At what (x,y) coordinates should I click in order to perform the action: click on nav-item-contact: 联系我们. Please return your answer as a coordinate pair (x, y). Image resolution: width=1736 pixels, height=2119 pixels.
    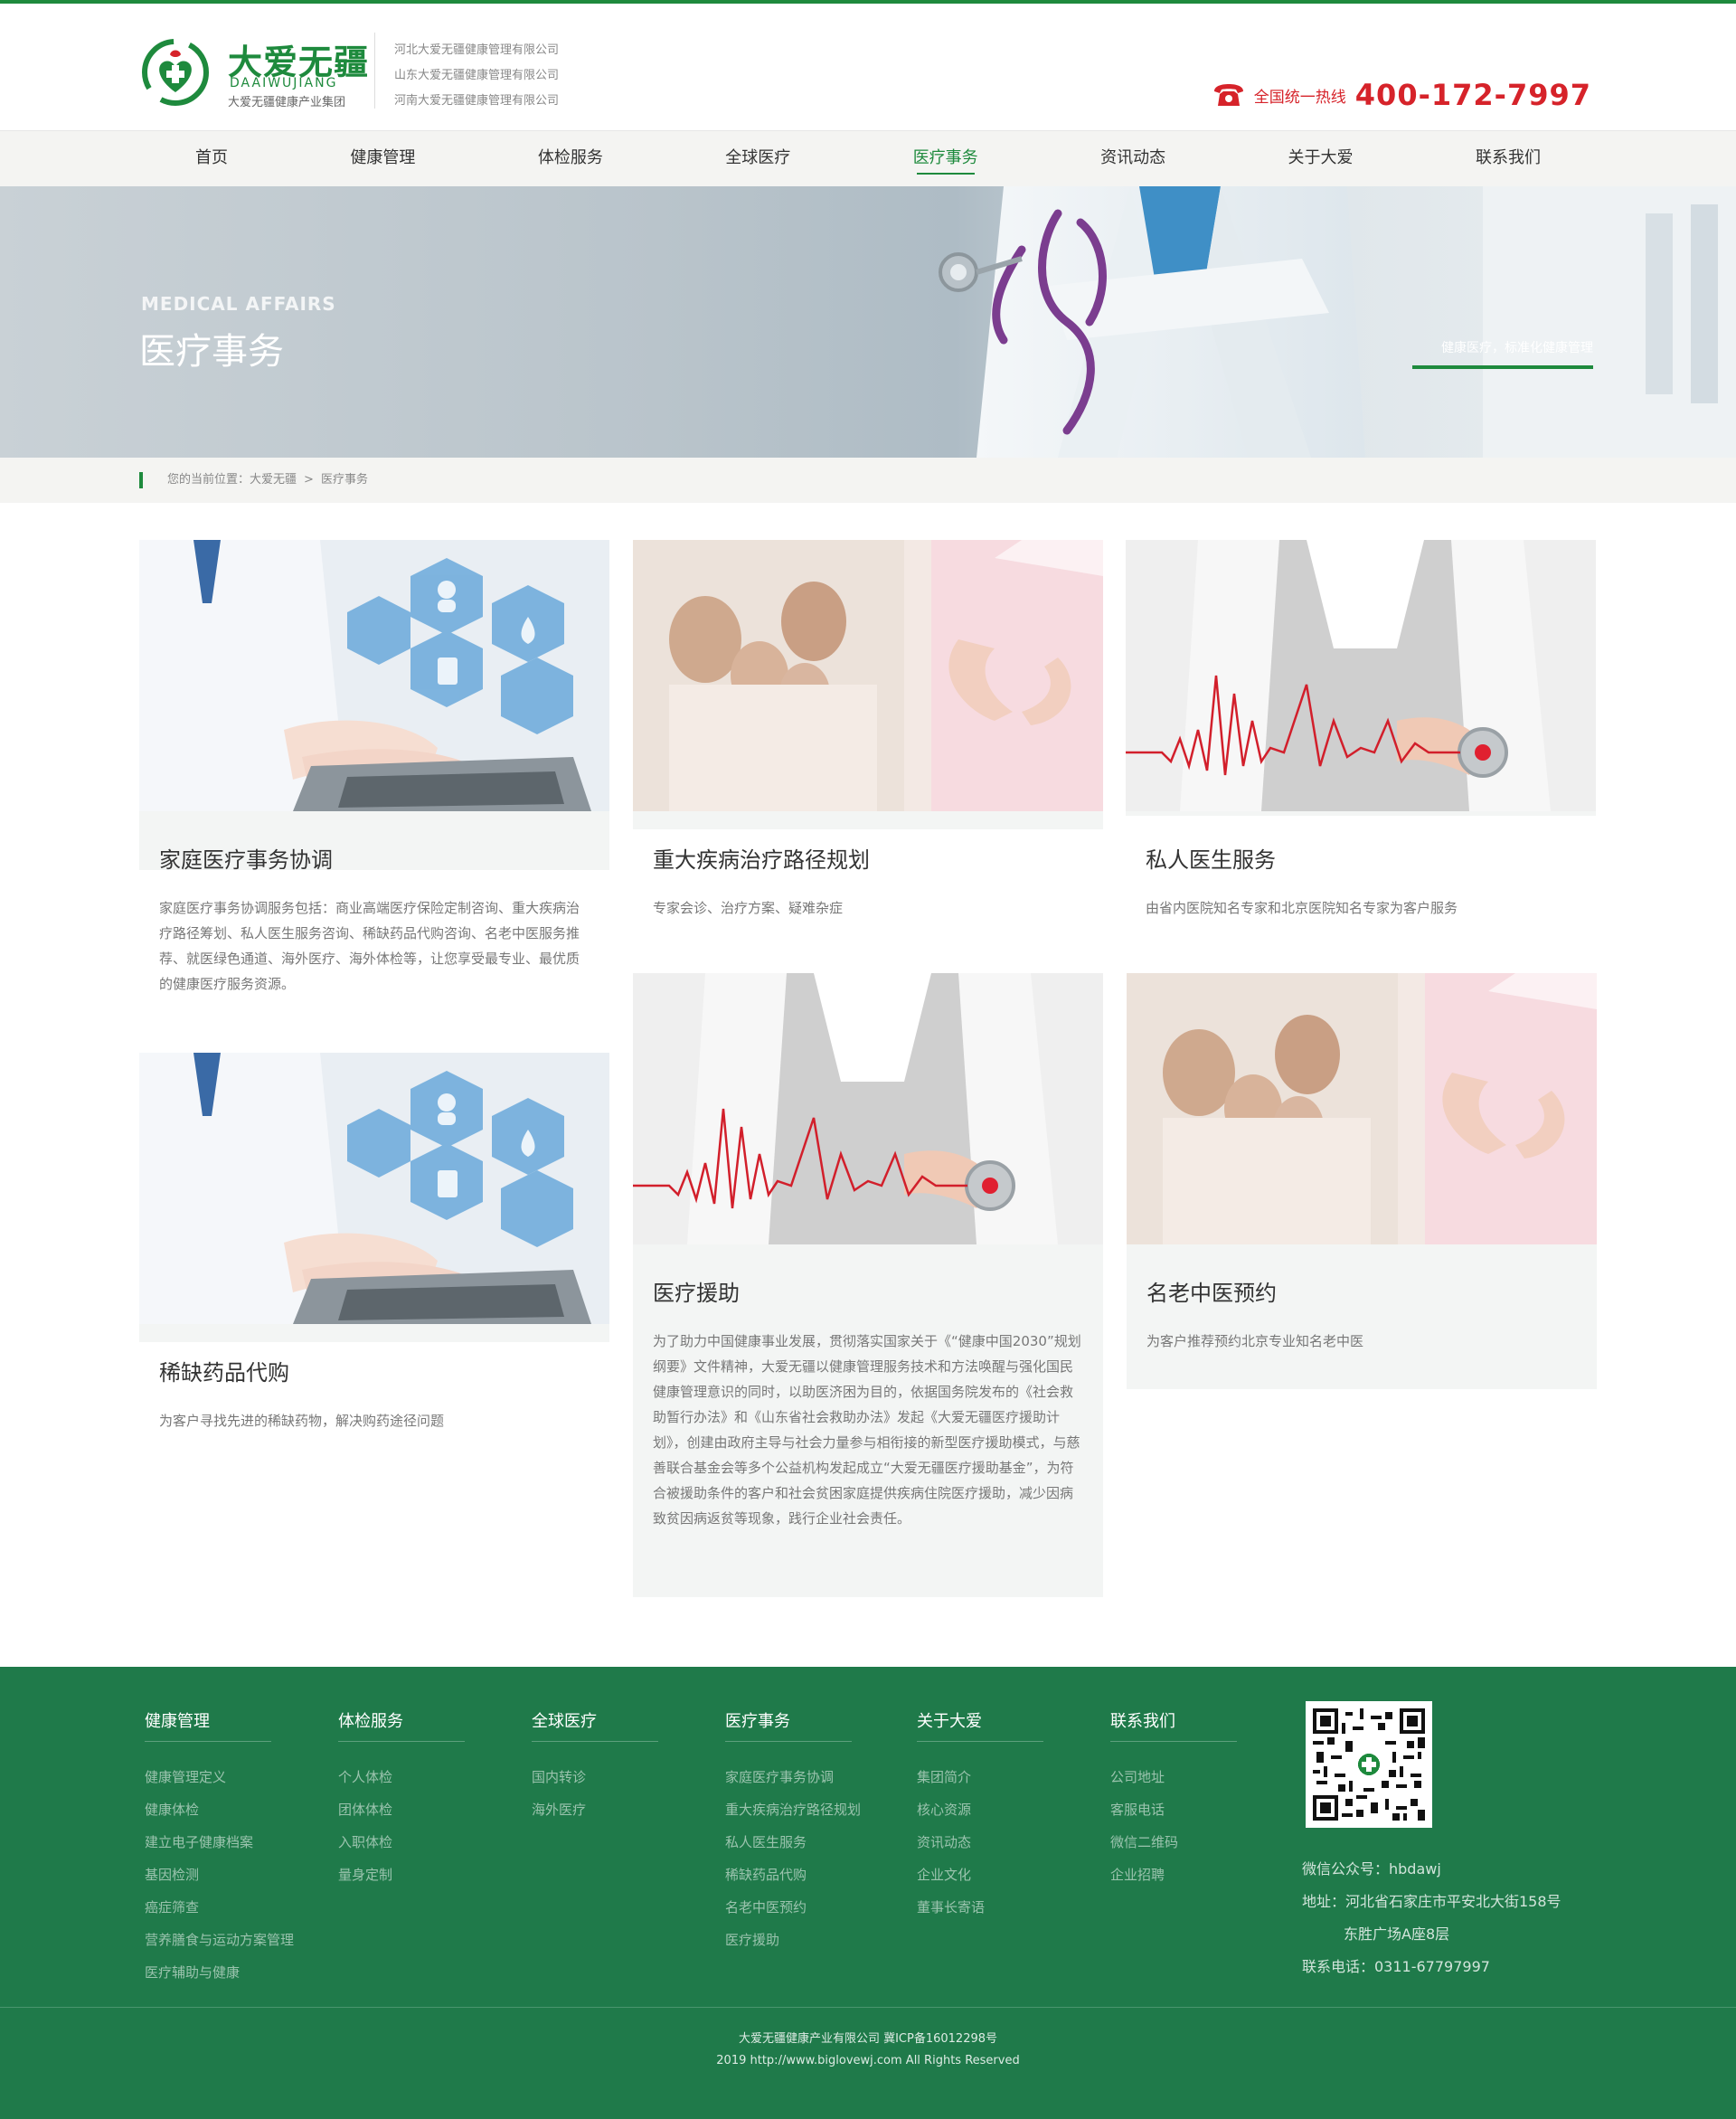
    Looking at the image, I should click on (1508, 159).